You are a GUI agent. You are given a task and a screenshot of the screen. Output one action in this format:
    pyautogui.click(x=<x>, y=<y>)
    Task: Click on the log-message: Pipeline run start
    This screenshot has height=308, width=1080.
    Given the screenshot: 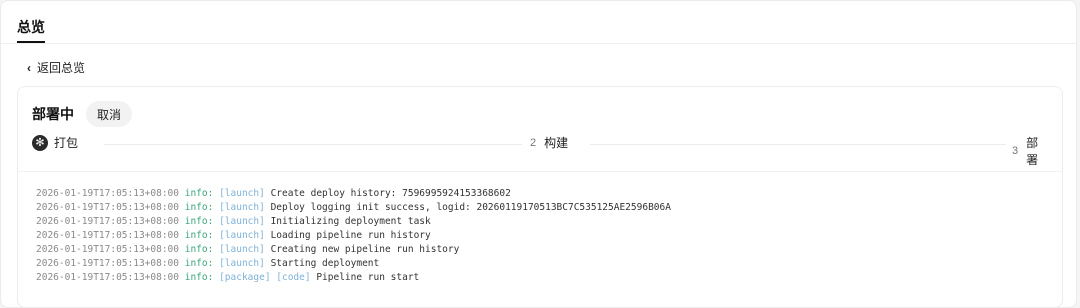 What is the action you would take?
    pyautogui.click(x=368, y=277)
    